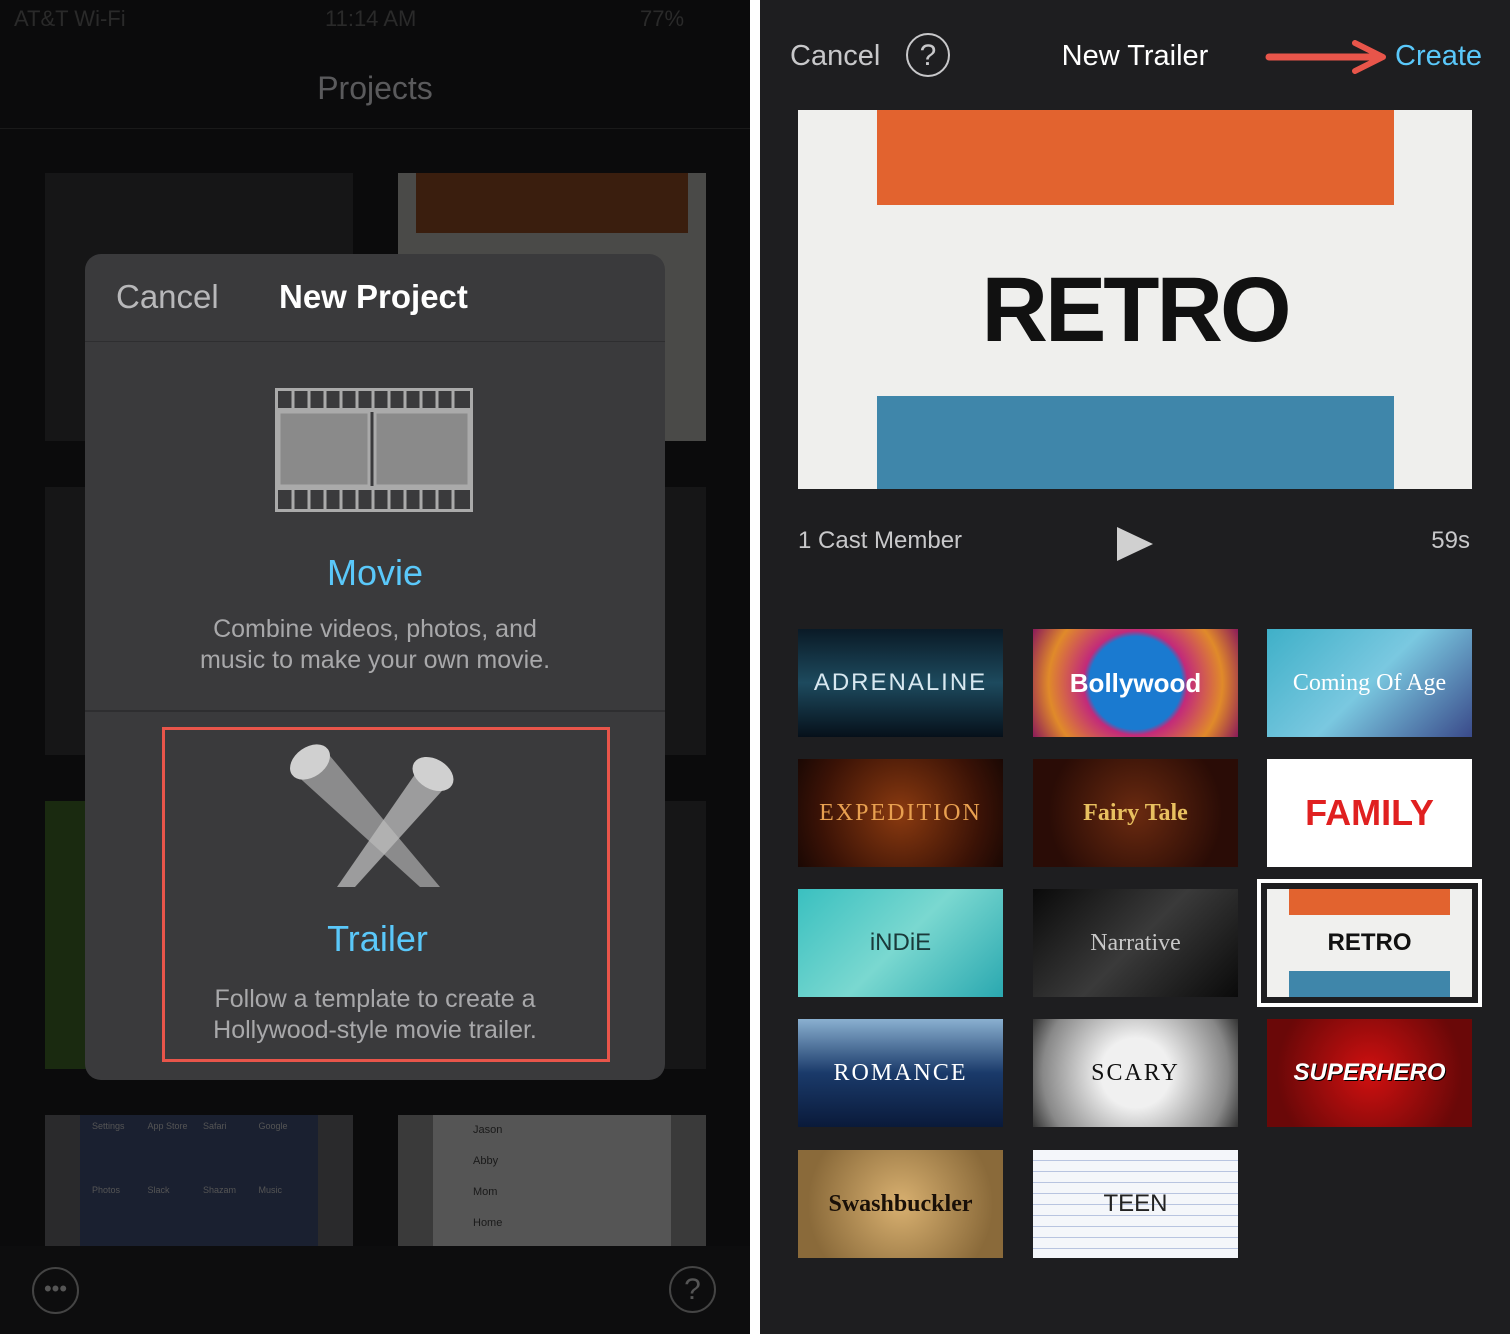  I want to click on preview-title: RETRO, so click(1136, 310).